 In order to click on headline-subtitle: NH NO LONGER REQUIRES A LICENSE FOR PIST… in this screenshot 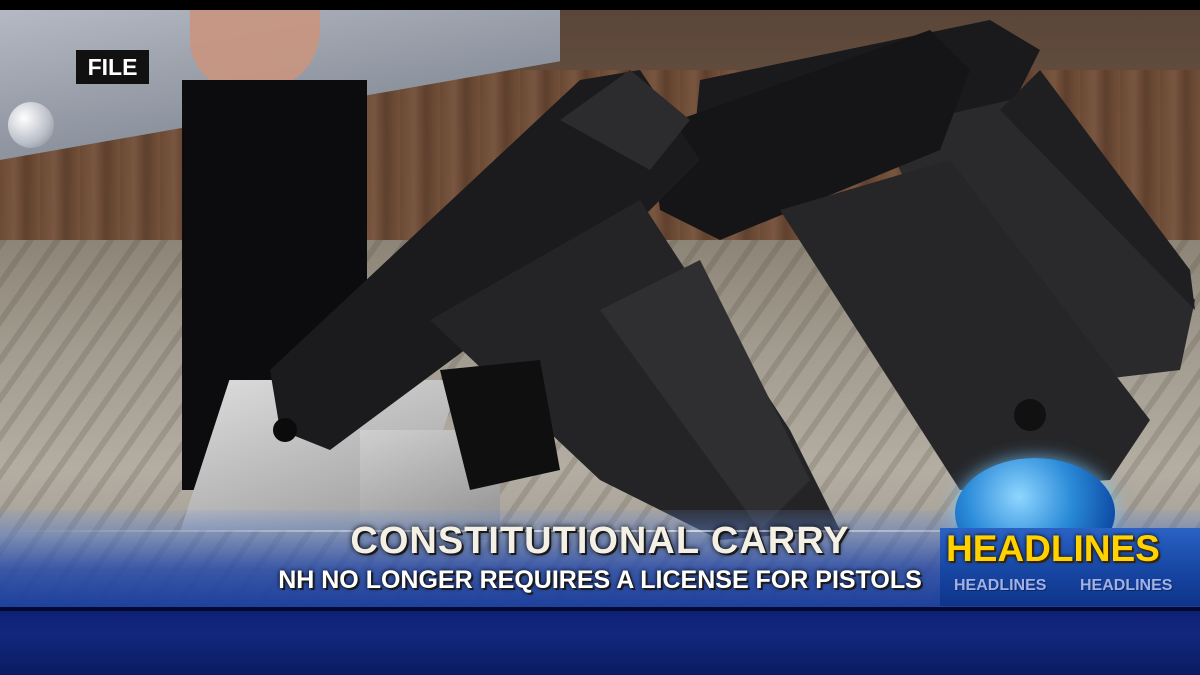, I will do `click(600, 580)`.